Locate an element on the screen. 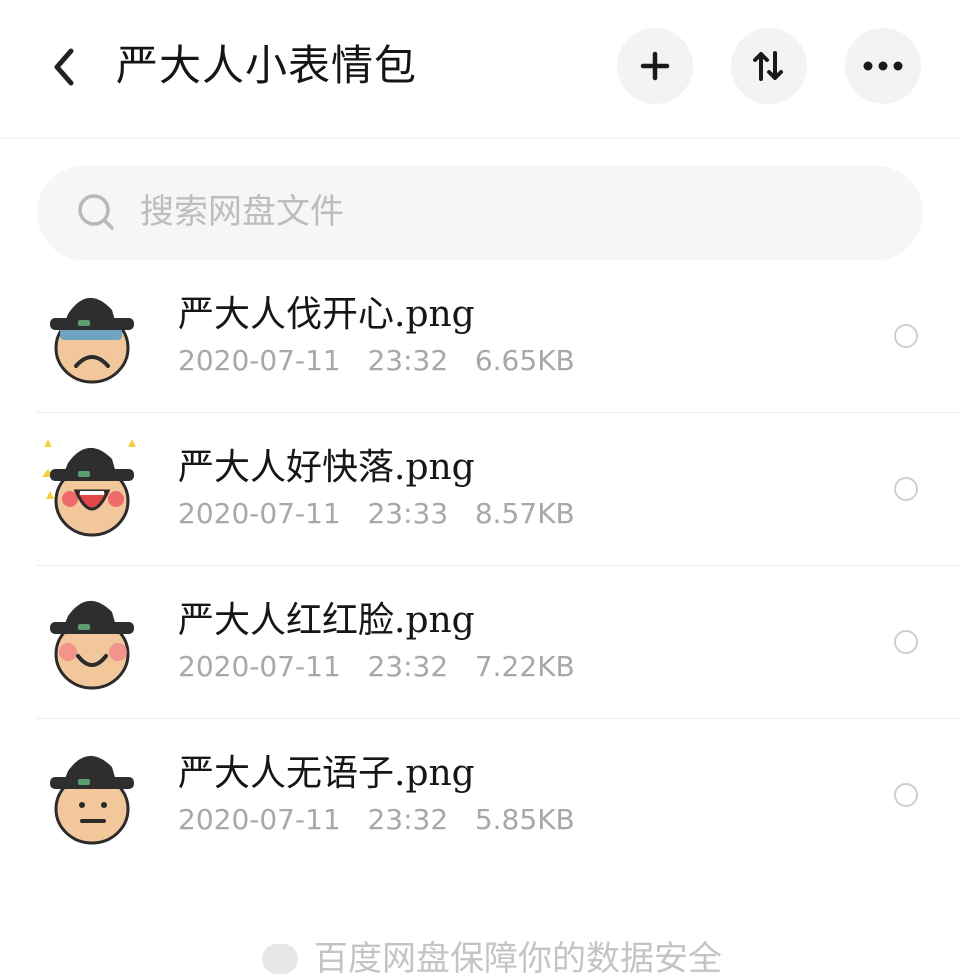 The image size is (960, 979). security-note-text: 百度网盘保障你的数据安全 is located at coordinates (518, 959).